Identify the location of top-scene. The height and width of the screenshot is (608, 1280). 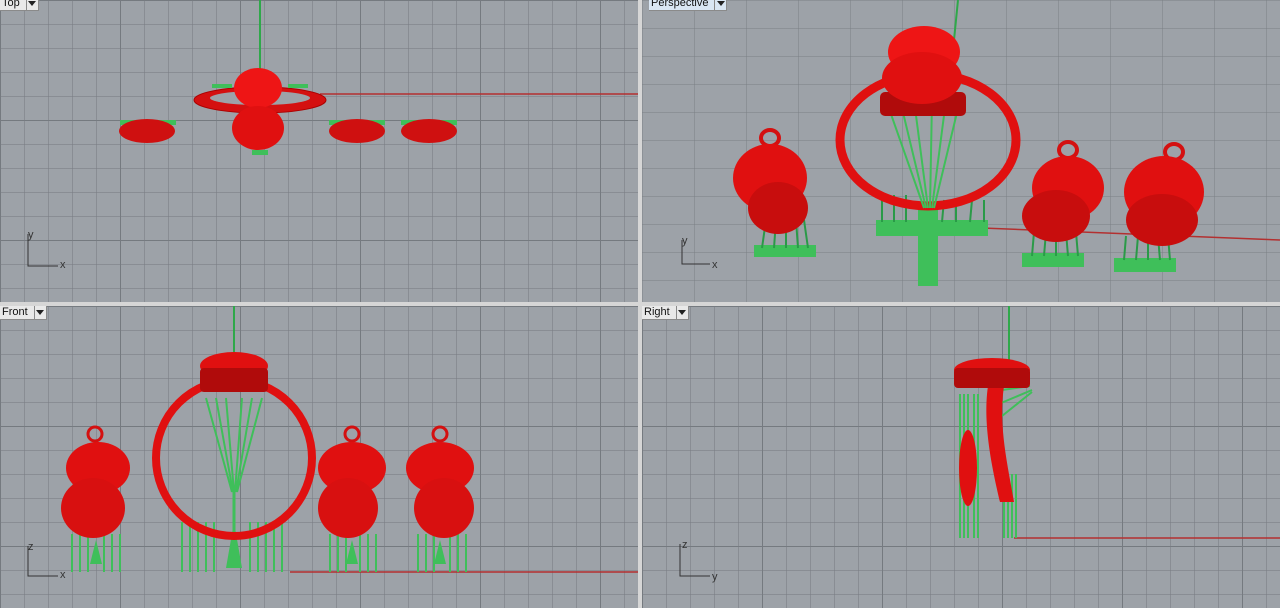
(378, 77).